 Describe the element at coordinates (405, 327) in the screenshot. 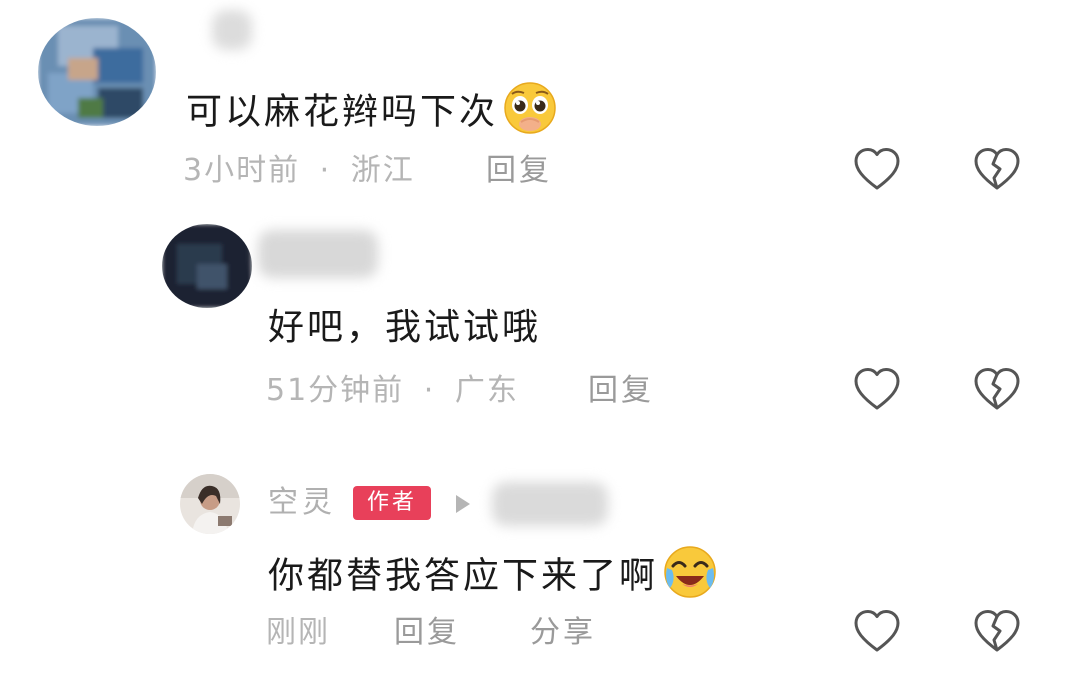

I see `comment-text: 好吧，我试试哦` at that location.